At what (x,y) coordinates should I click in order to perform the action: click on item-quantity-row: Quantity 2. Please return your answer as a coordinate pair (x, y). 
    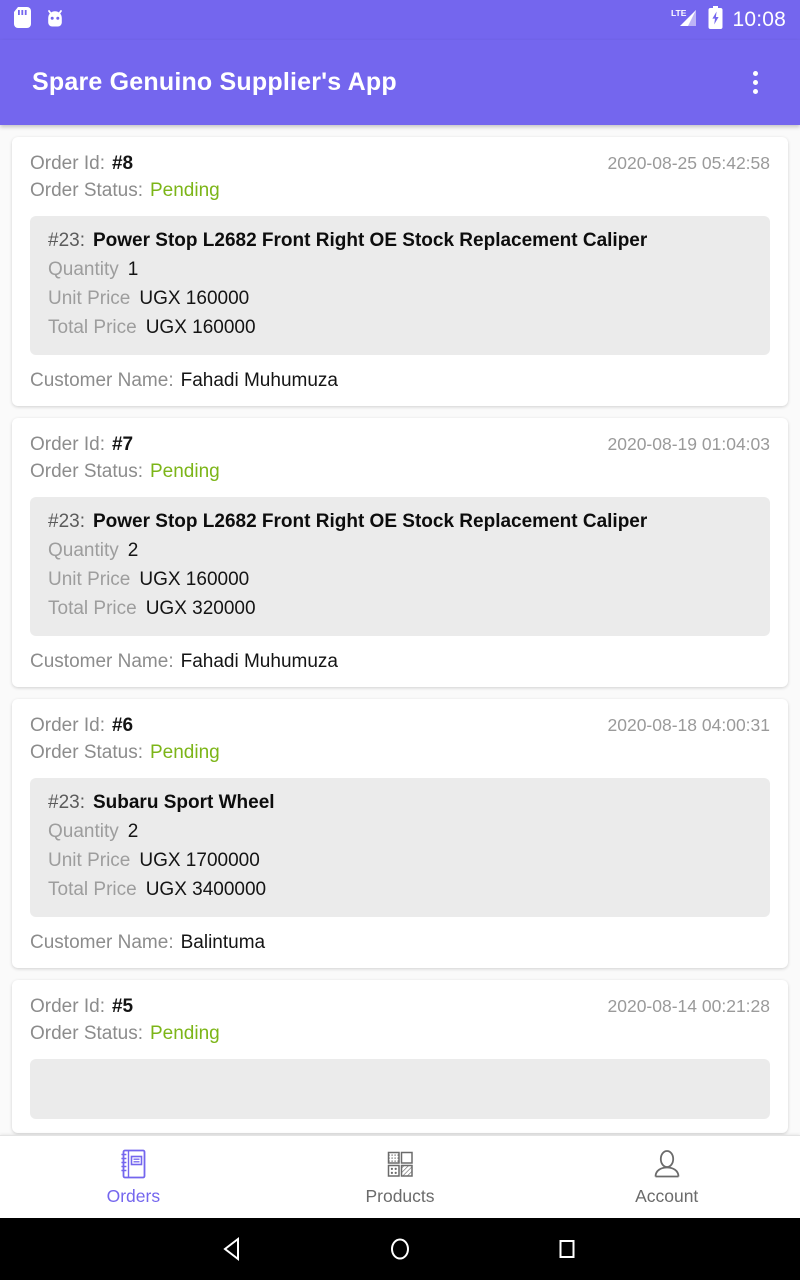
    Looking at the image, I should click on (400, 832).